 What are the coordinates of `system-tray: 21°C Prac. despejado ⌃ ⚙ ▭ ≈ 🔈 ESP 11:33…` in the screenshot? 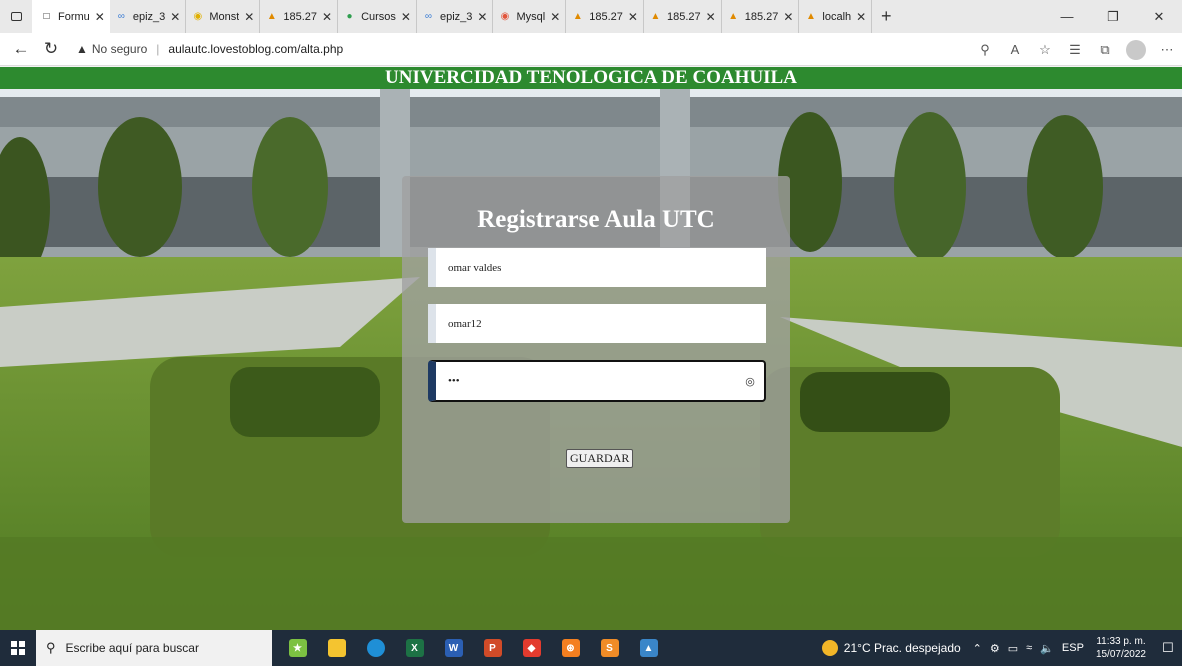 It's located at (1001, 648).